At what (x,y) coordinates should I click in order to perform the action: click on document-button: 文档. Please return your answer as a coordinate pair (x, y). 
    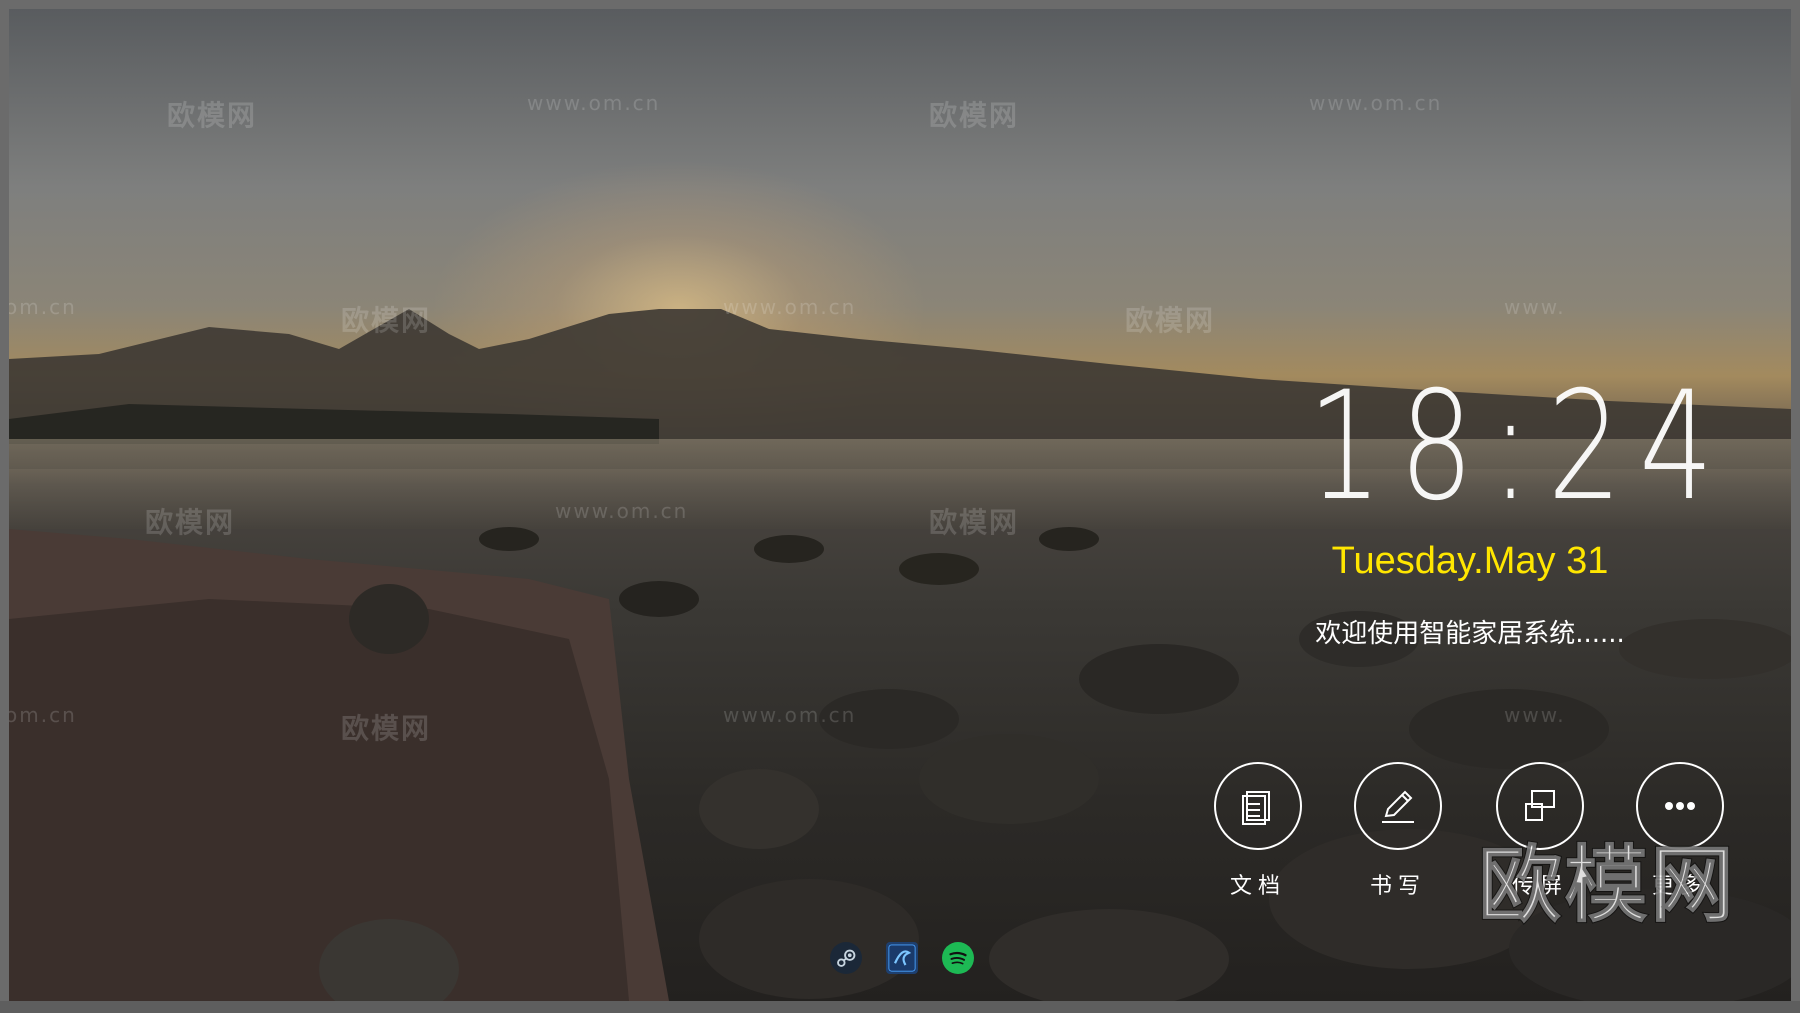
    Looking at the image, I should click on (1258, 831).